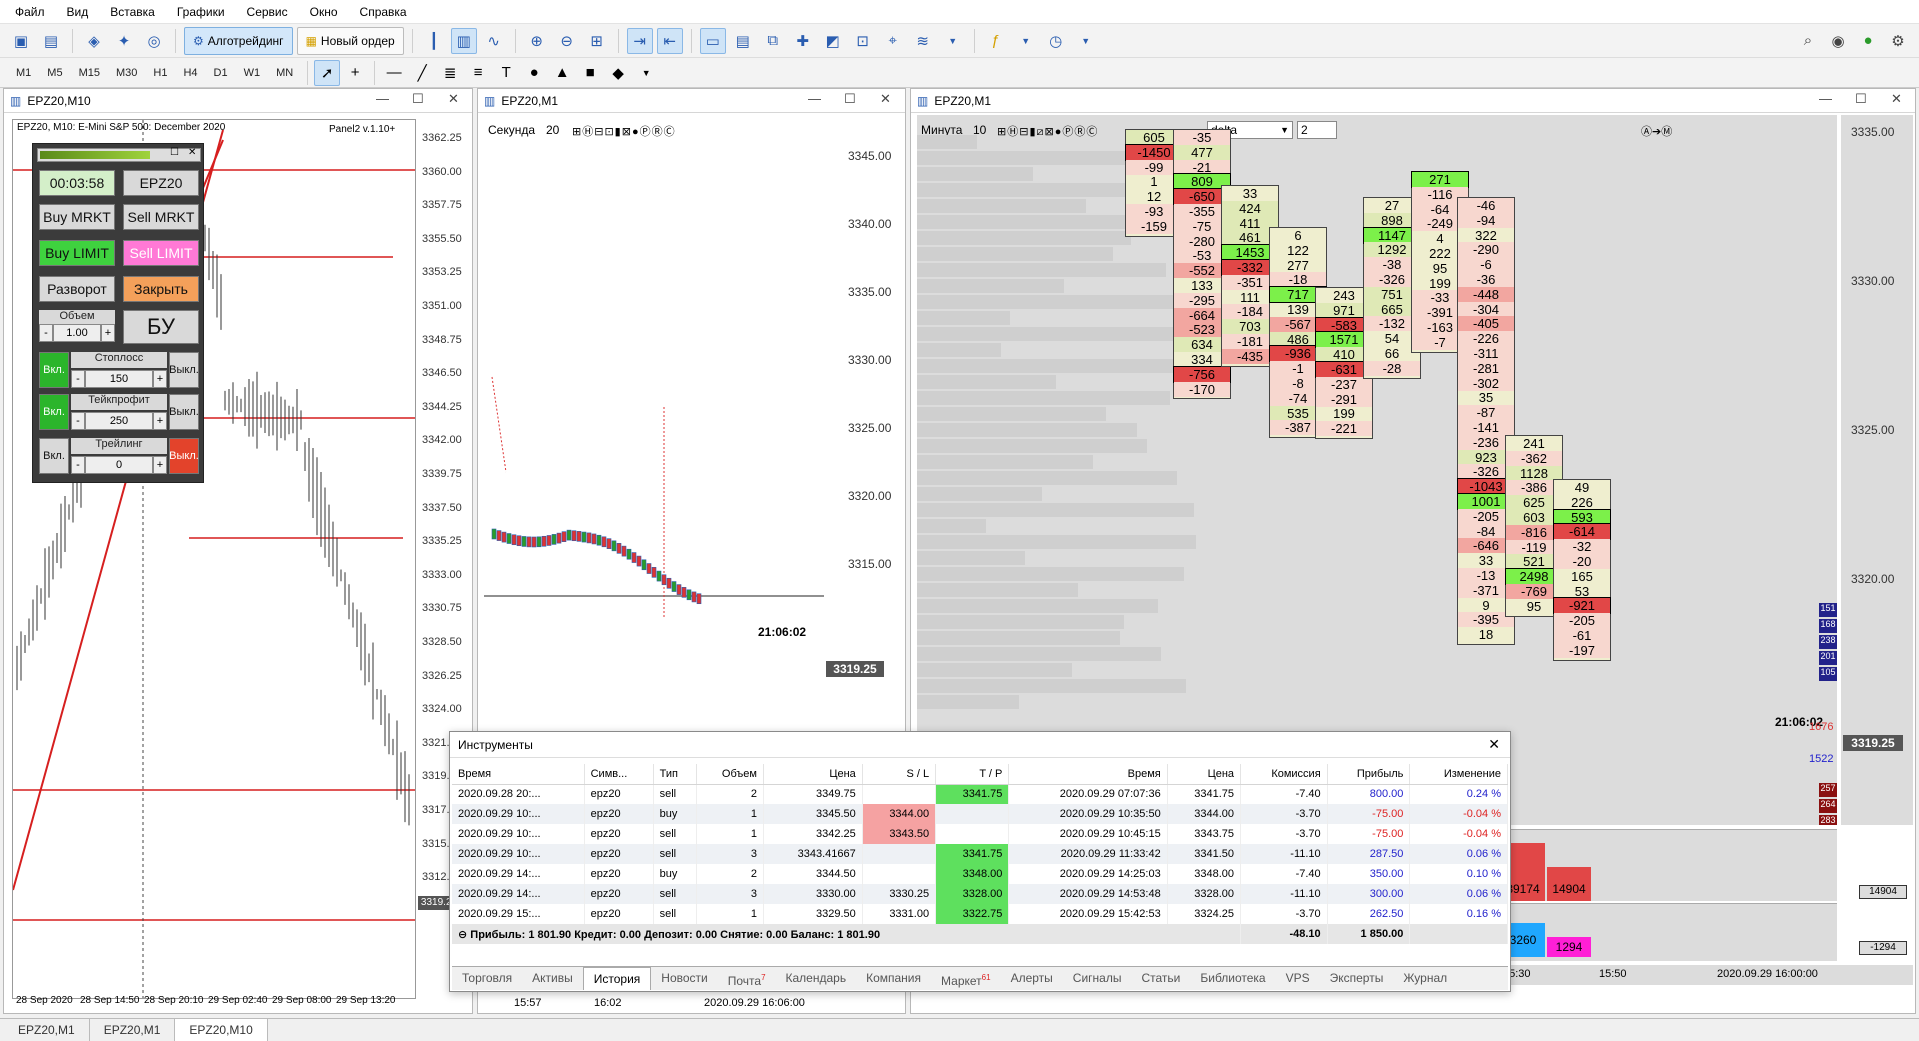  I want to click on experts-dropdown-icon: ▼, so click(1026, 41).